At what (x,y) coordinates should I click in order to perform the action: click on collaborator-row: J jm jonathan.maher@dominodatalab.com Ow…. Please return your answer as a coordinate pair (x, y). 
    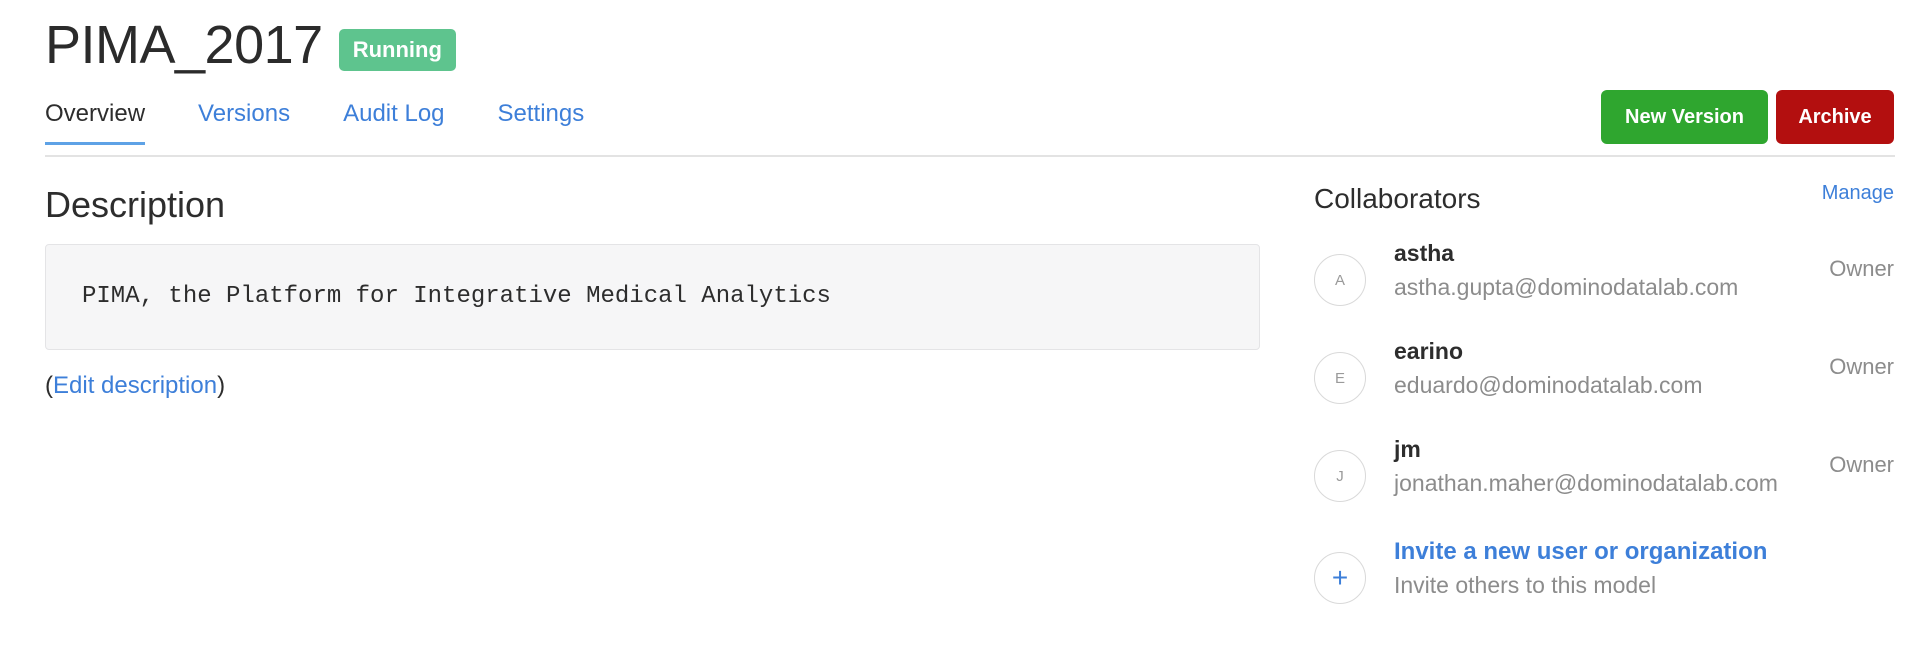
    Looking at the image, I should click on (1604, 475).